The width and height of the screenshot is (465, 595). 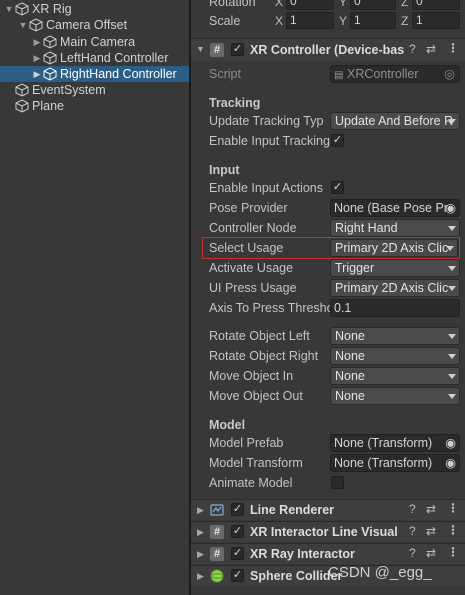 I want to click on ui-press-usage-value: Primary 2D Axis Clic, so click(x=392, y=288).